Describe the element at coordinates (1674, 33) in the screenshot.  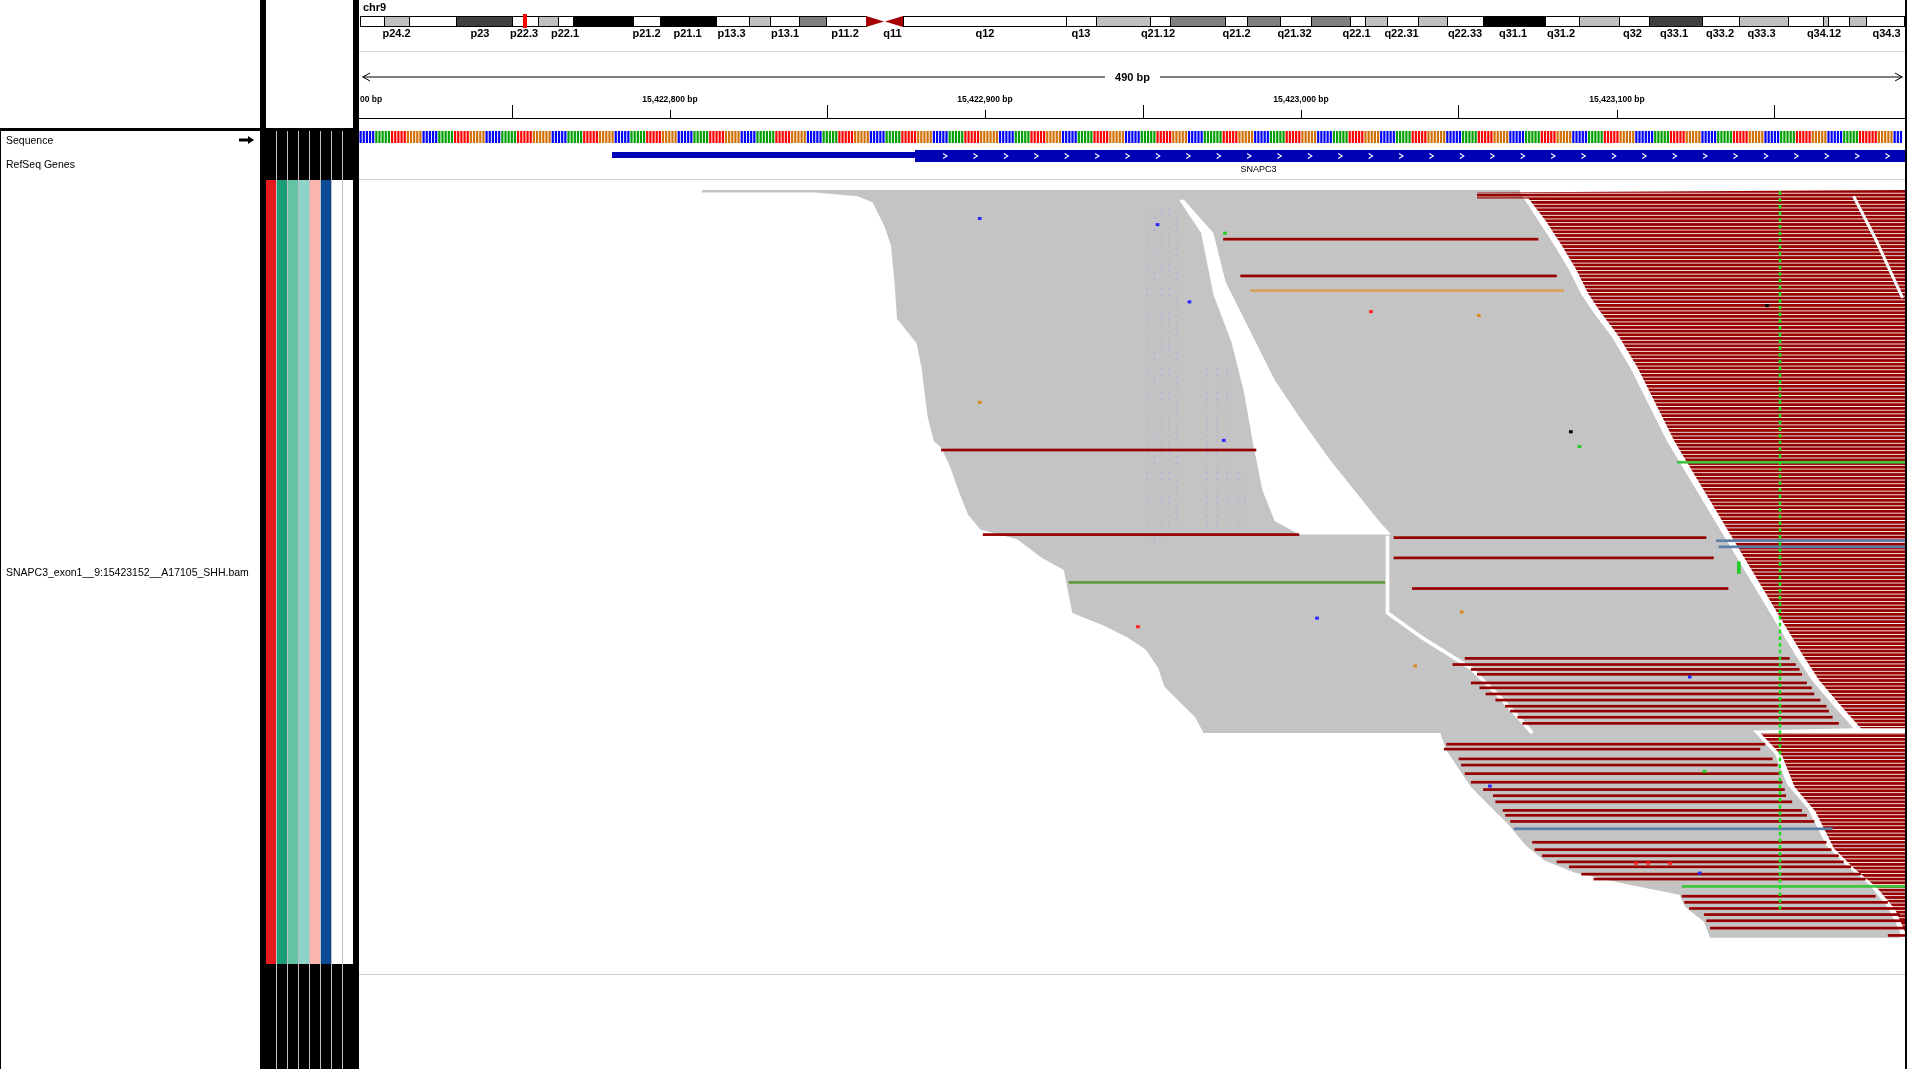
I see `band-label: q33.1` at that location.